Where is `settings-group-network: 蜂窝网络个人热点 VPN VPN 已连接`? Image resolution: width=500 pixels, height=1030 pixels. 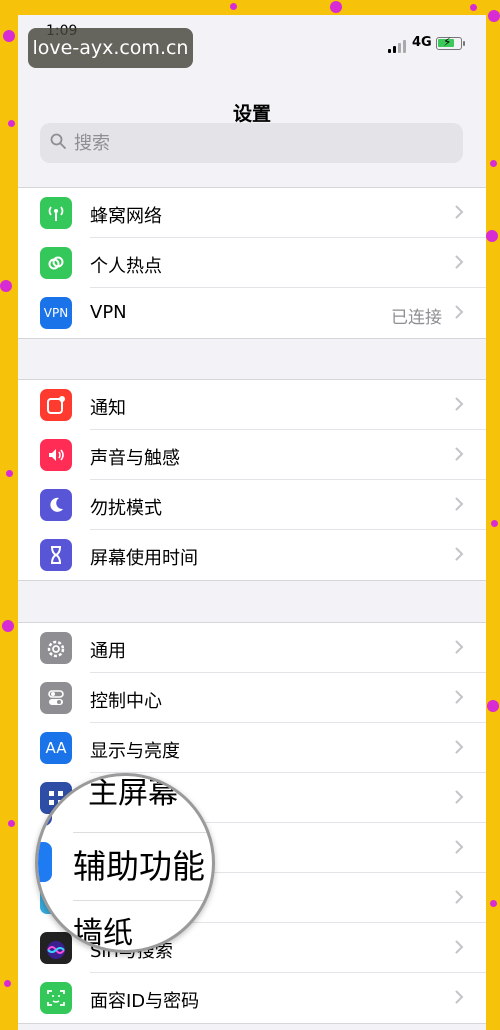
settings-group-network: 蜂窝网络个人热点 VPN VPN 已连接 is located at coordinates (252, 263).